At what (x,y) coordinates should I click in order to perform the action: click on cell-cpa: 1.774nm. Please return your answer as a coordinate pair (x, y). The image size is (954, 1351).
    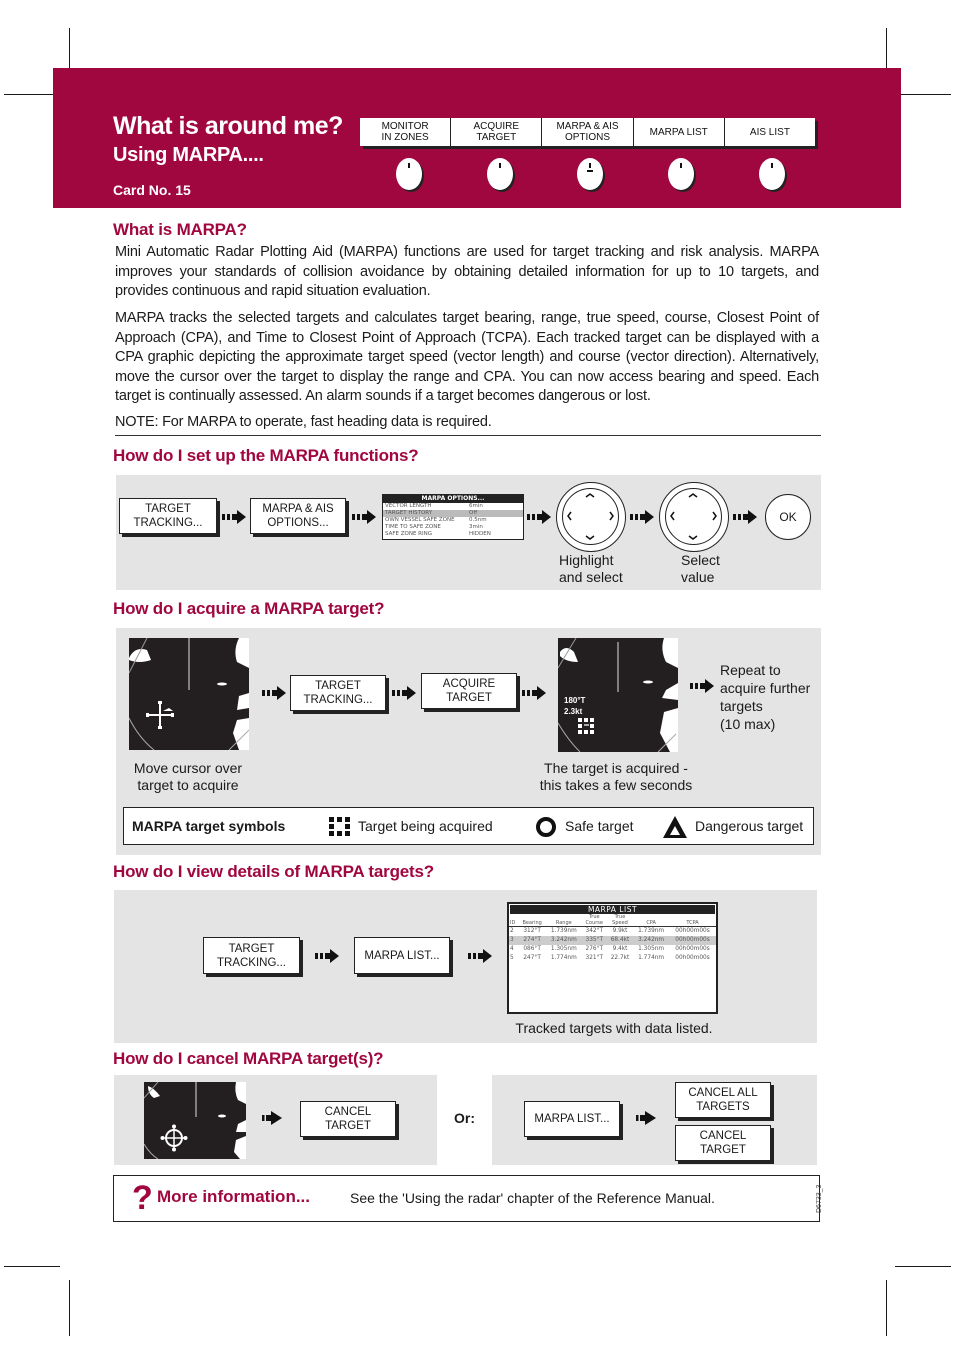
    Looking at the image, I should click on (651, 958).